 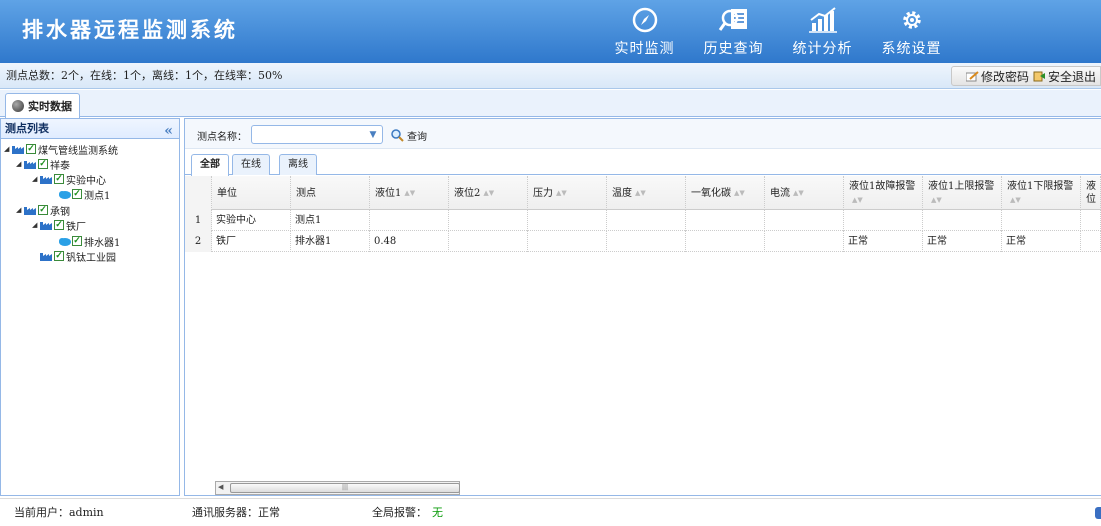 I want to click on cell-unit: 实验中心, so click(x=251, y=220).